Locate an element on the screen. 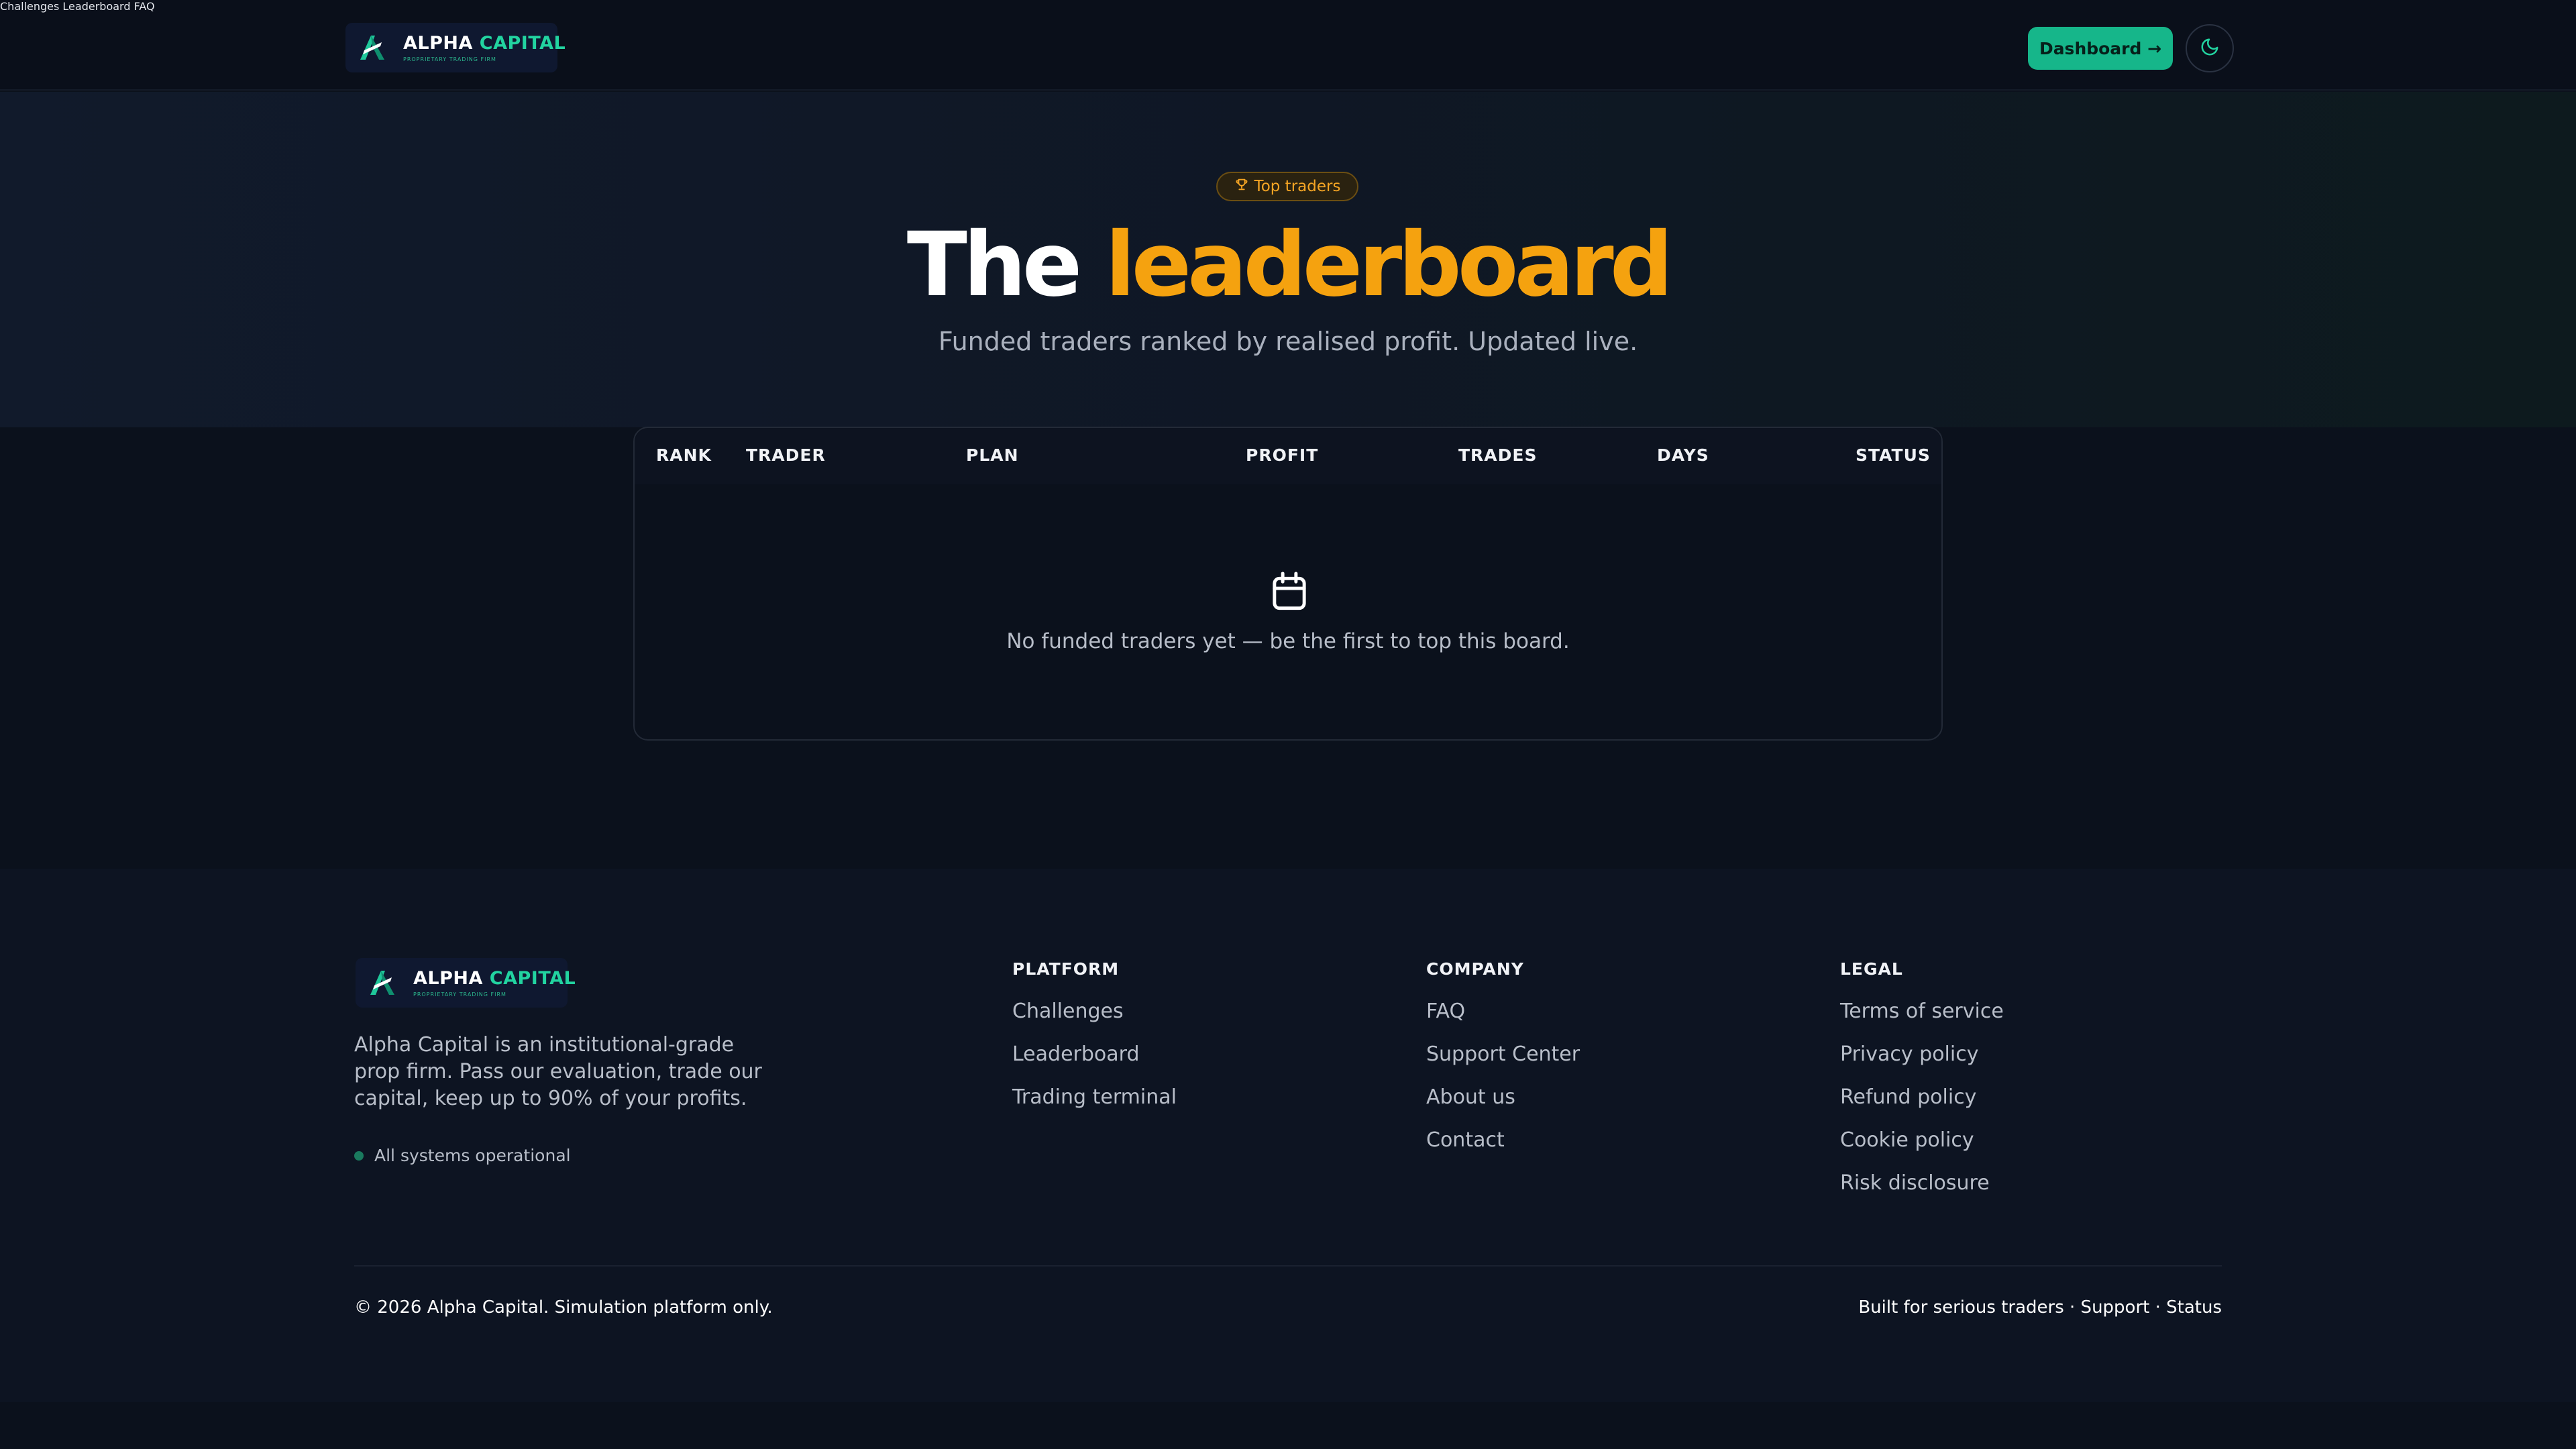 This screenshot has width=2576, height=1449. footer-link-terms: Terms of service is located at coordinates (1922, 1011).